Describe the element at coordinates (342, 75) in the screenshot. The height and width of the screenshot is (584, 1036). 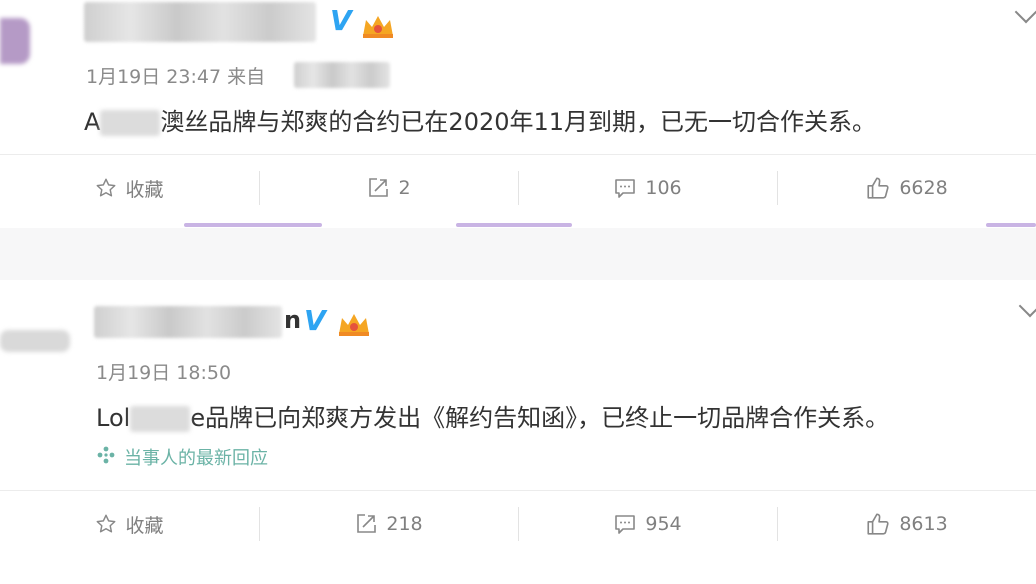
I see `source-redacted` at that location.